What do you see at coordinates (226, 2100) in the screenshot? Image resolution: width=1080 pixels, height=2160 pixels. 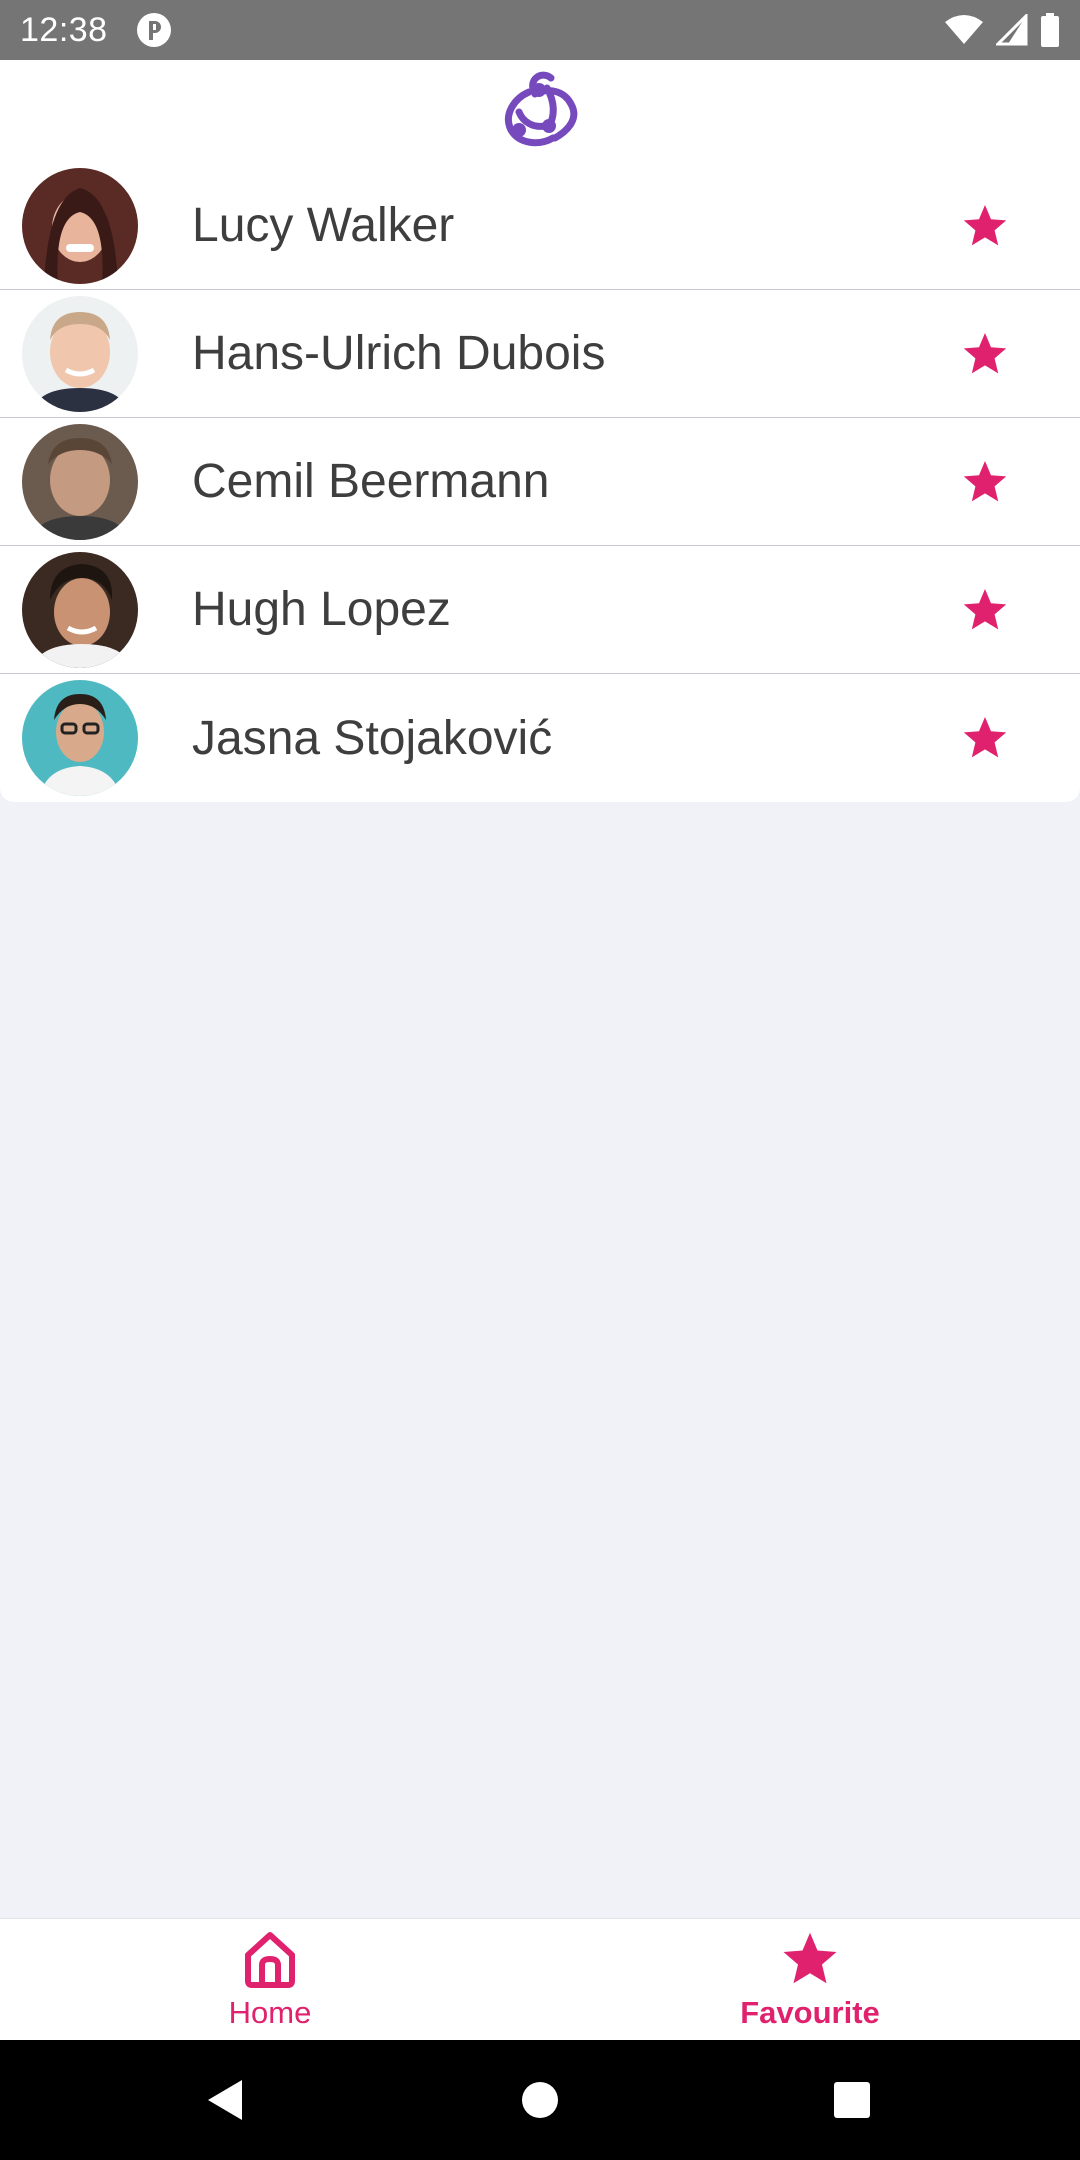 I see `back-icon` at bounding box center [226, 2100].